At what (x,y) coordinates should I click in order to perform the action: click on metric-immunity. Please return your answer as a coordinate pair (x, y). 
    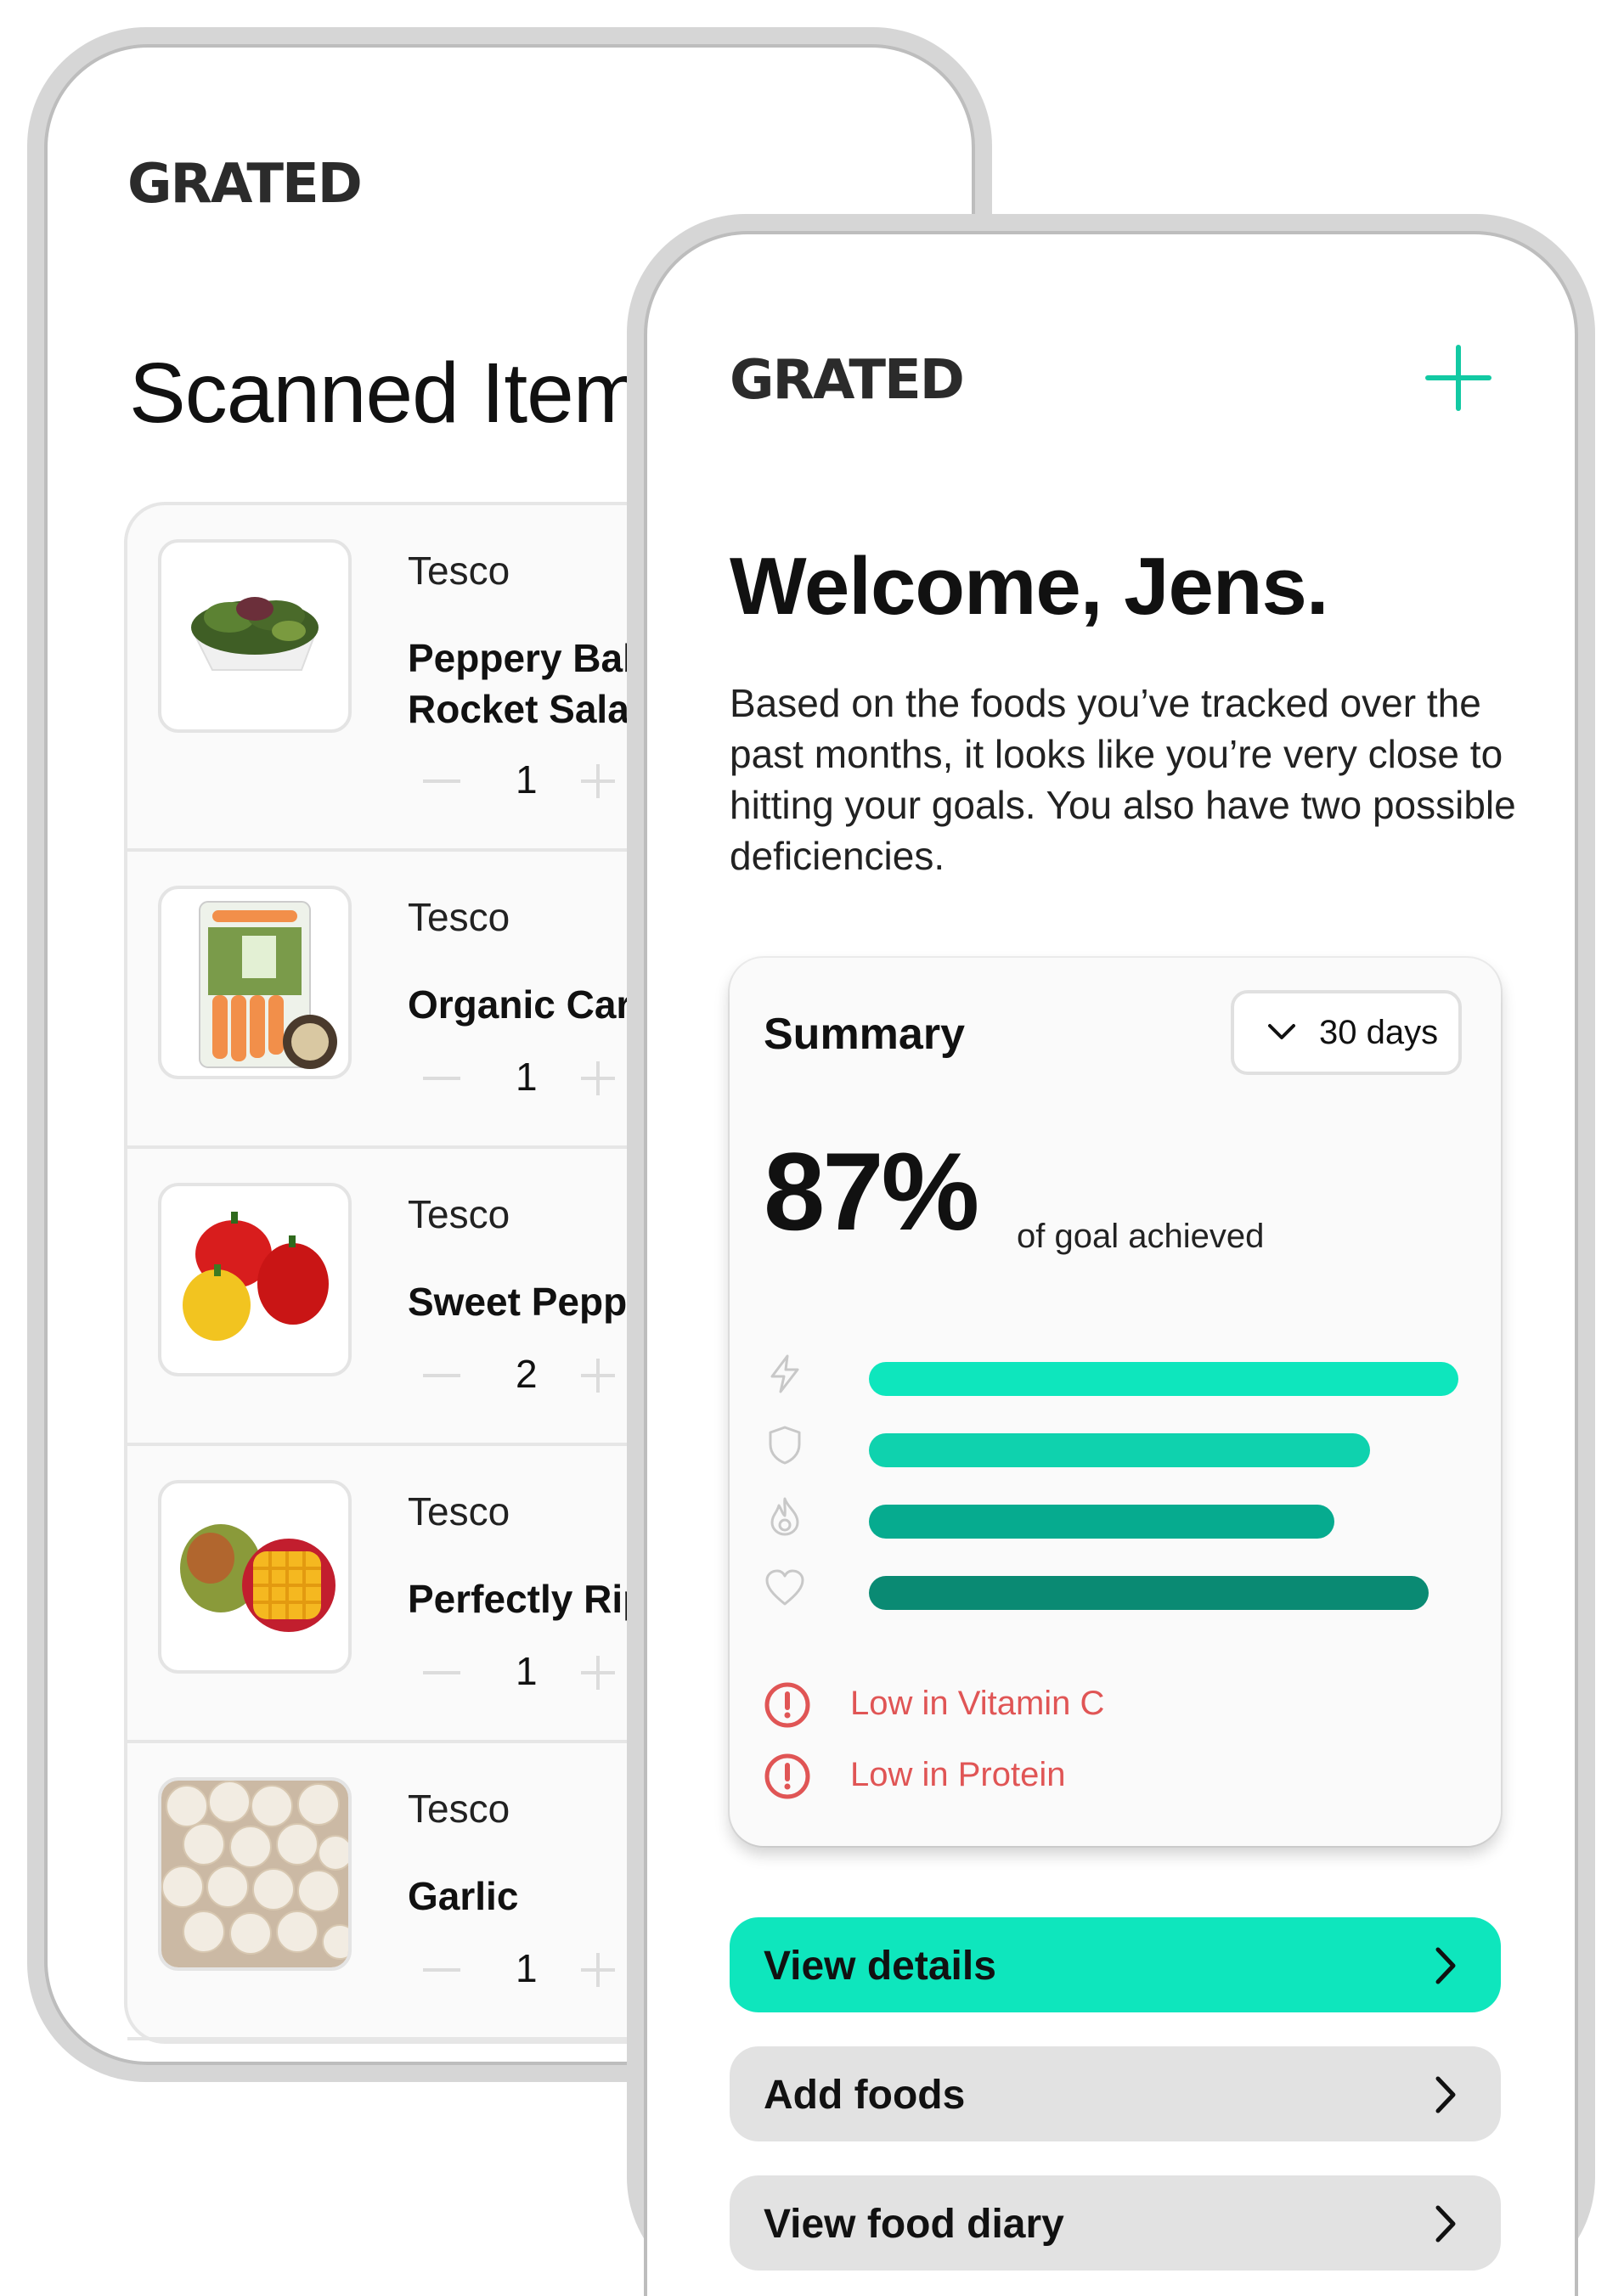
    Looking at the image, I should click on (1116, 1446).